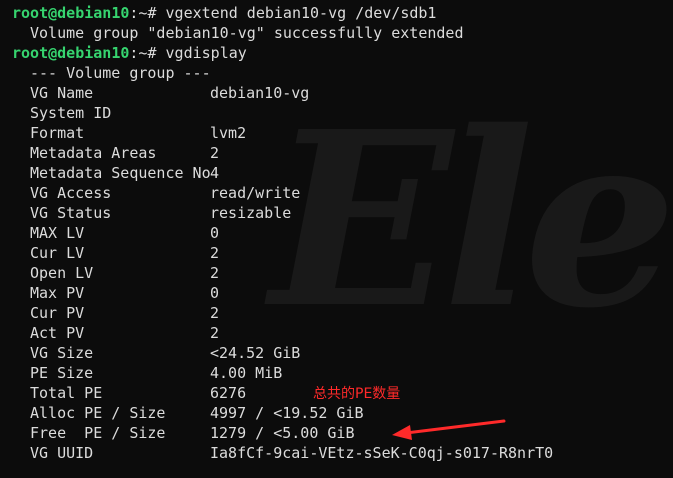 The image size is (673, 478). Describe the element at coordinates (62, 353) in the screenshot. I see `vg-field-key: VG Size` at that location.